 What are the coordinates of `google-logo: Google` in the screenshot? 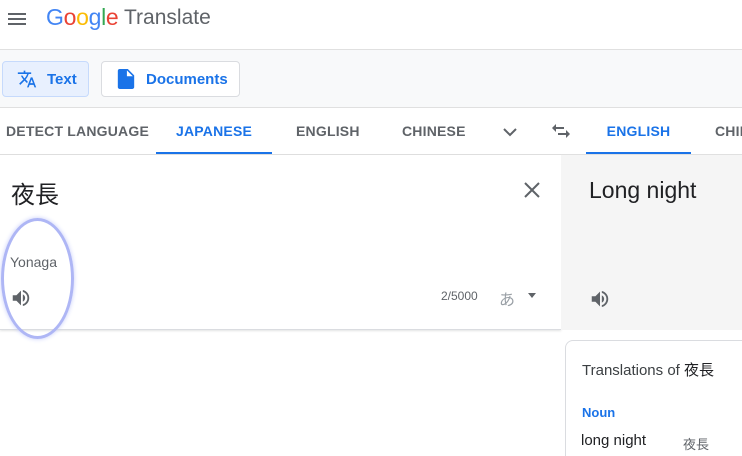 It's located at (82, 17).